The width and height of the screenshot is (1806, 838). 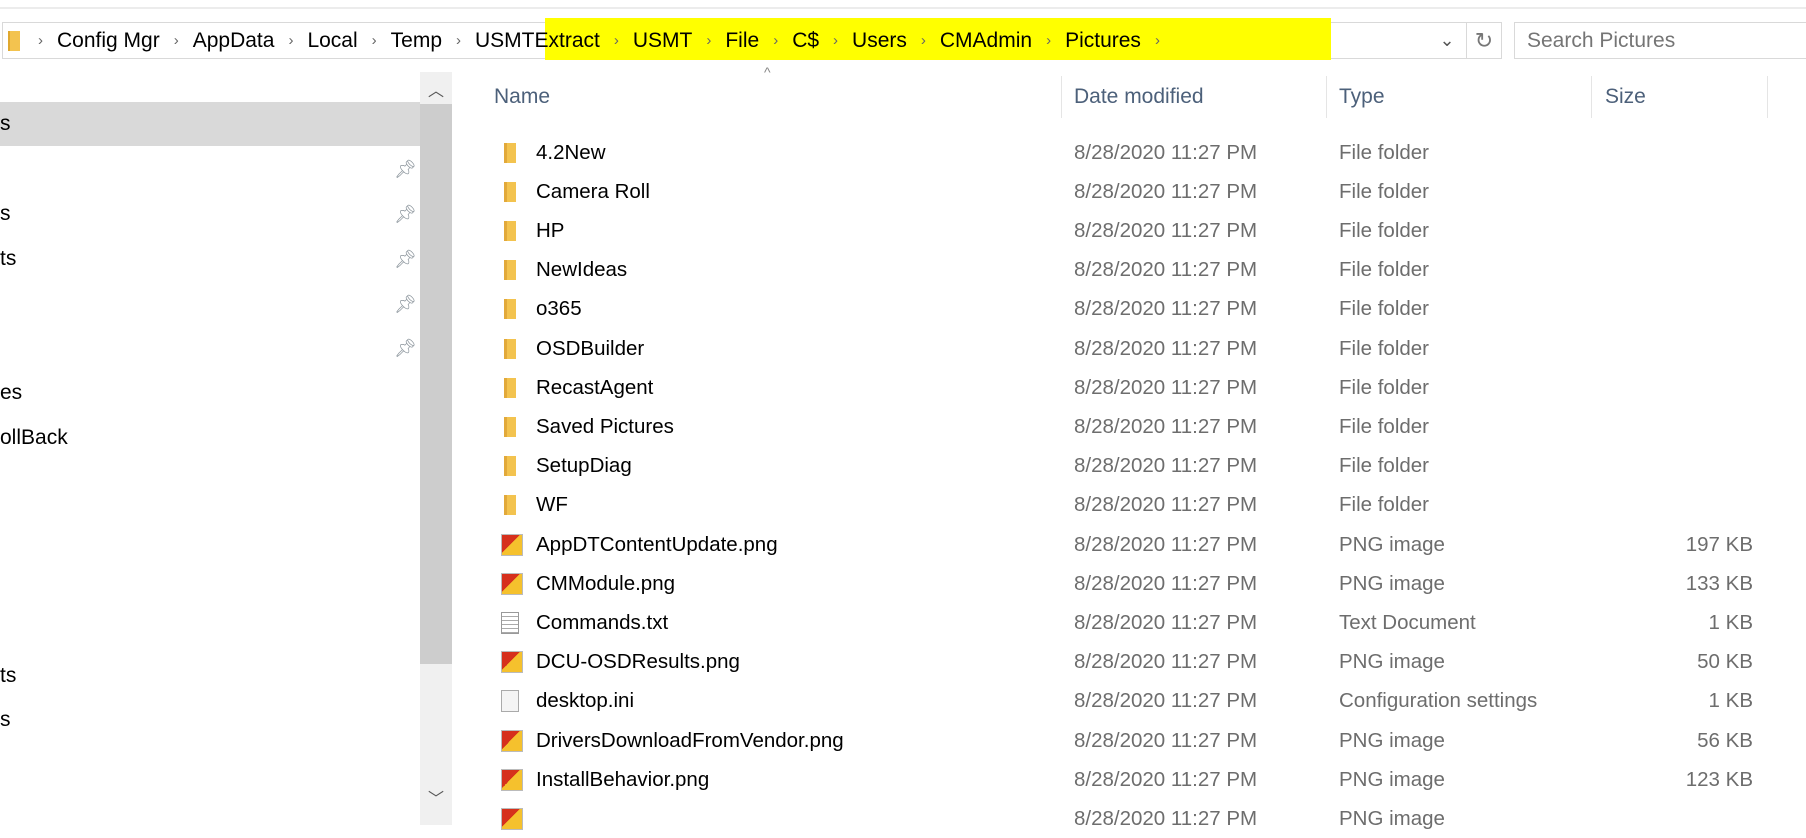 I want to click on refresh-button: ↻, so click(x=1484, y=40).